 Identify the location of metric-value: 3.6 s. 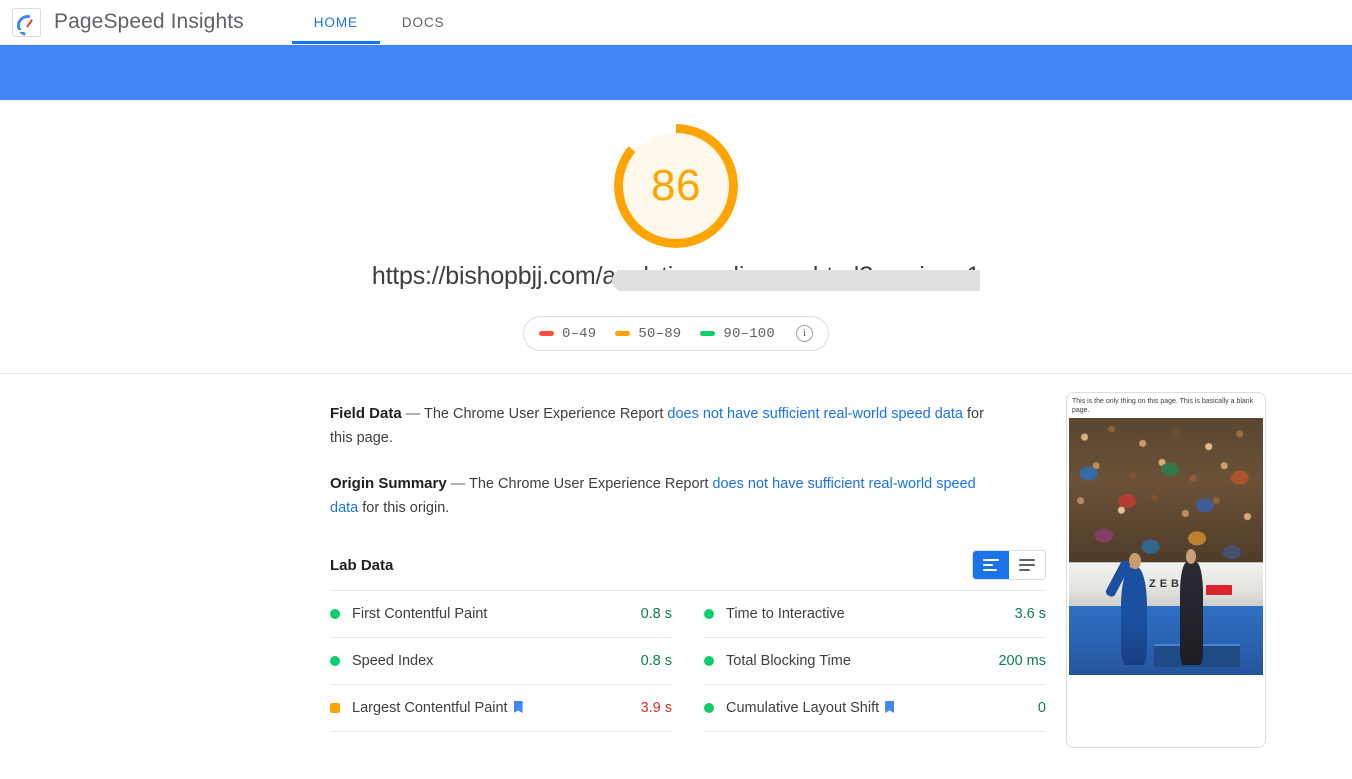
(1030, 614).